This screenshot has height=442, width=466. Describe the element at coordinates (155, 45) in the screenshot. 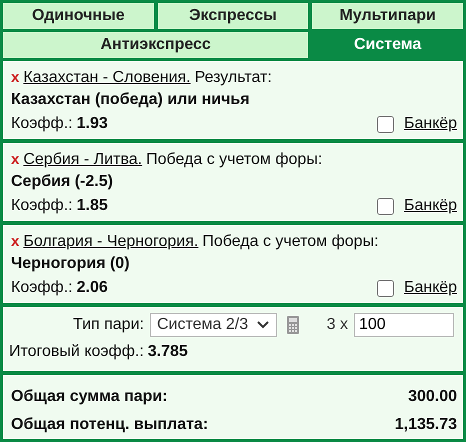

I see `tab: Антиэкспресс` at that location.